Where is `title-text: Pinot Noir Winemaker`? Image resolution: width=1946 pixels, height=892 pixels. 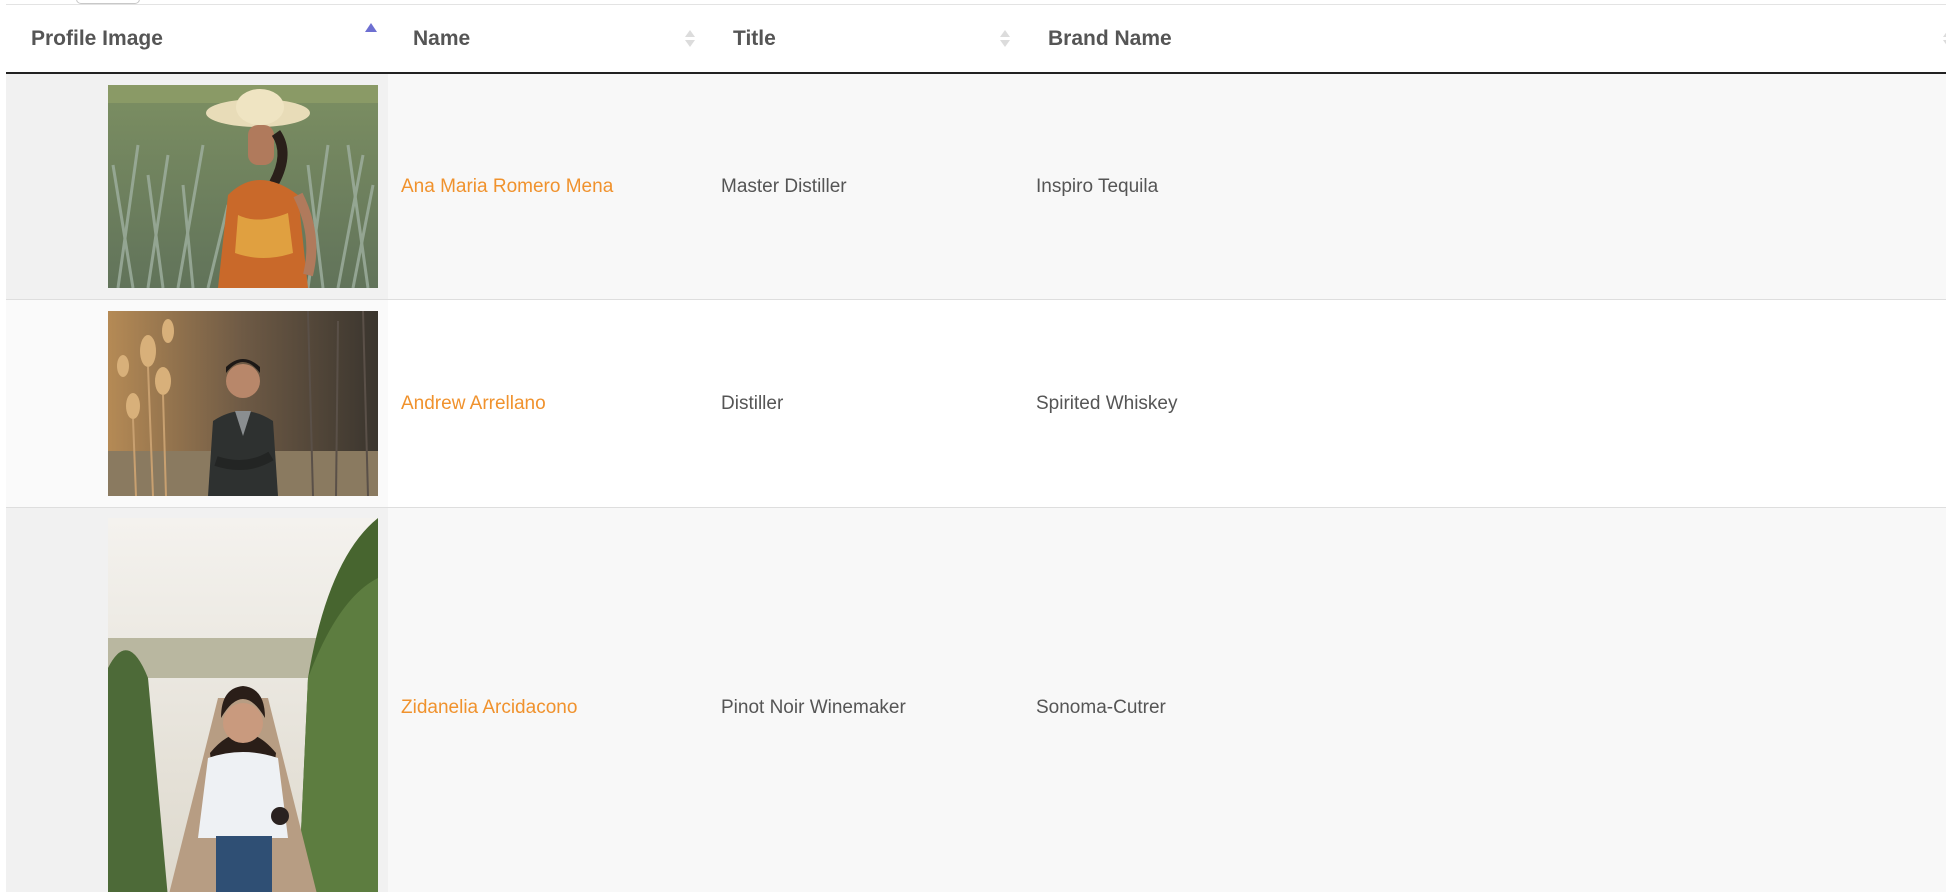
title-text: Pinot Noir Winemaker is located at coordinates (813, 707).